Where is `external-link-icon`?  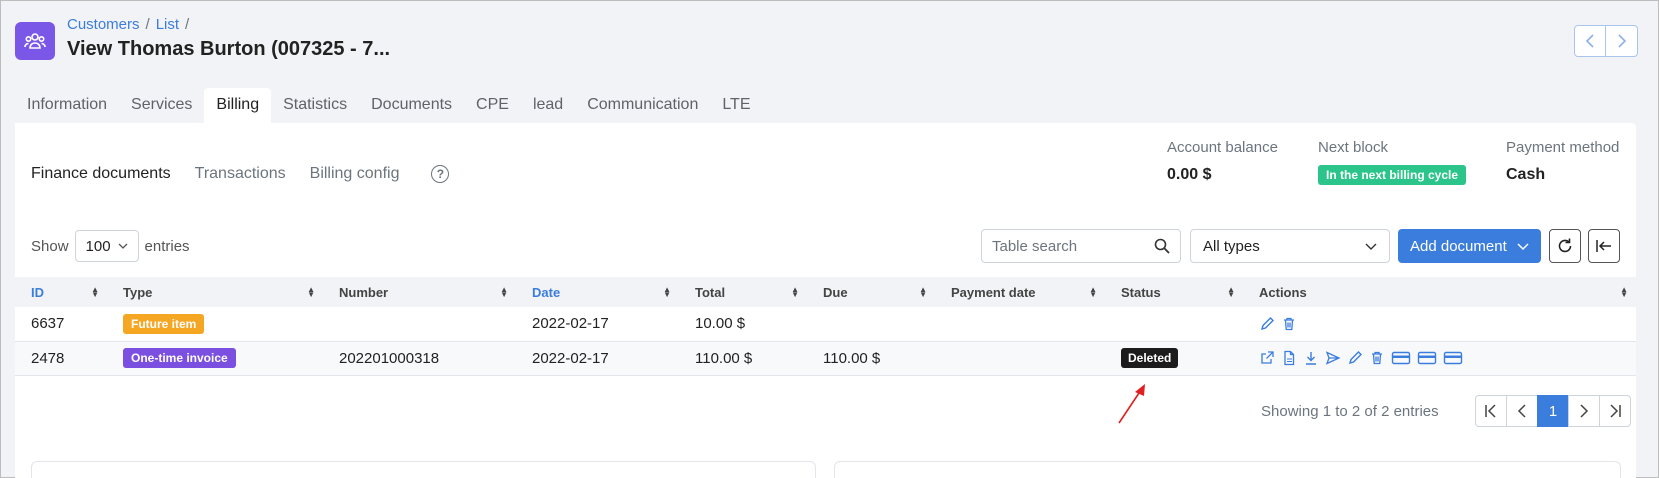 external-link-icon is located at coordinates (1267, 358).